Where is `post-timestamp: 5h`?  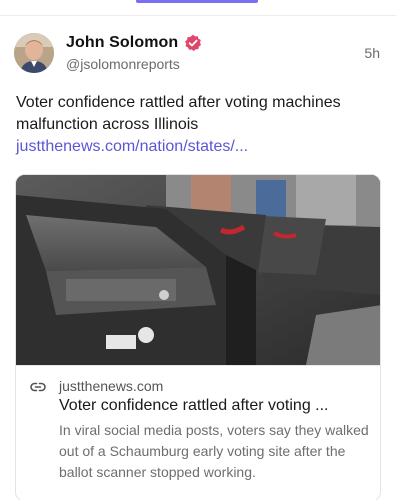
post-timestamp: 5h is located at coordinates (372, 53).